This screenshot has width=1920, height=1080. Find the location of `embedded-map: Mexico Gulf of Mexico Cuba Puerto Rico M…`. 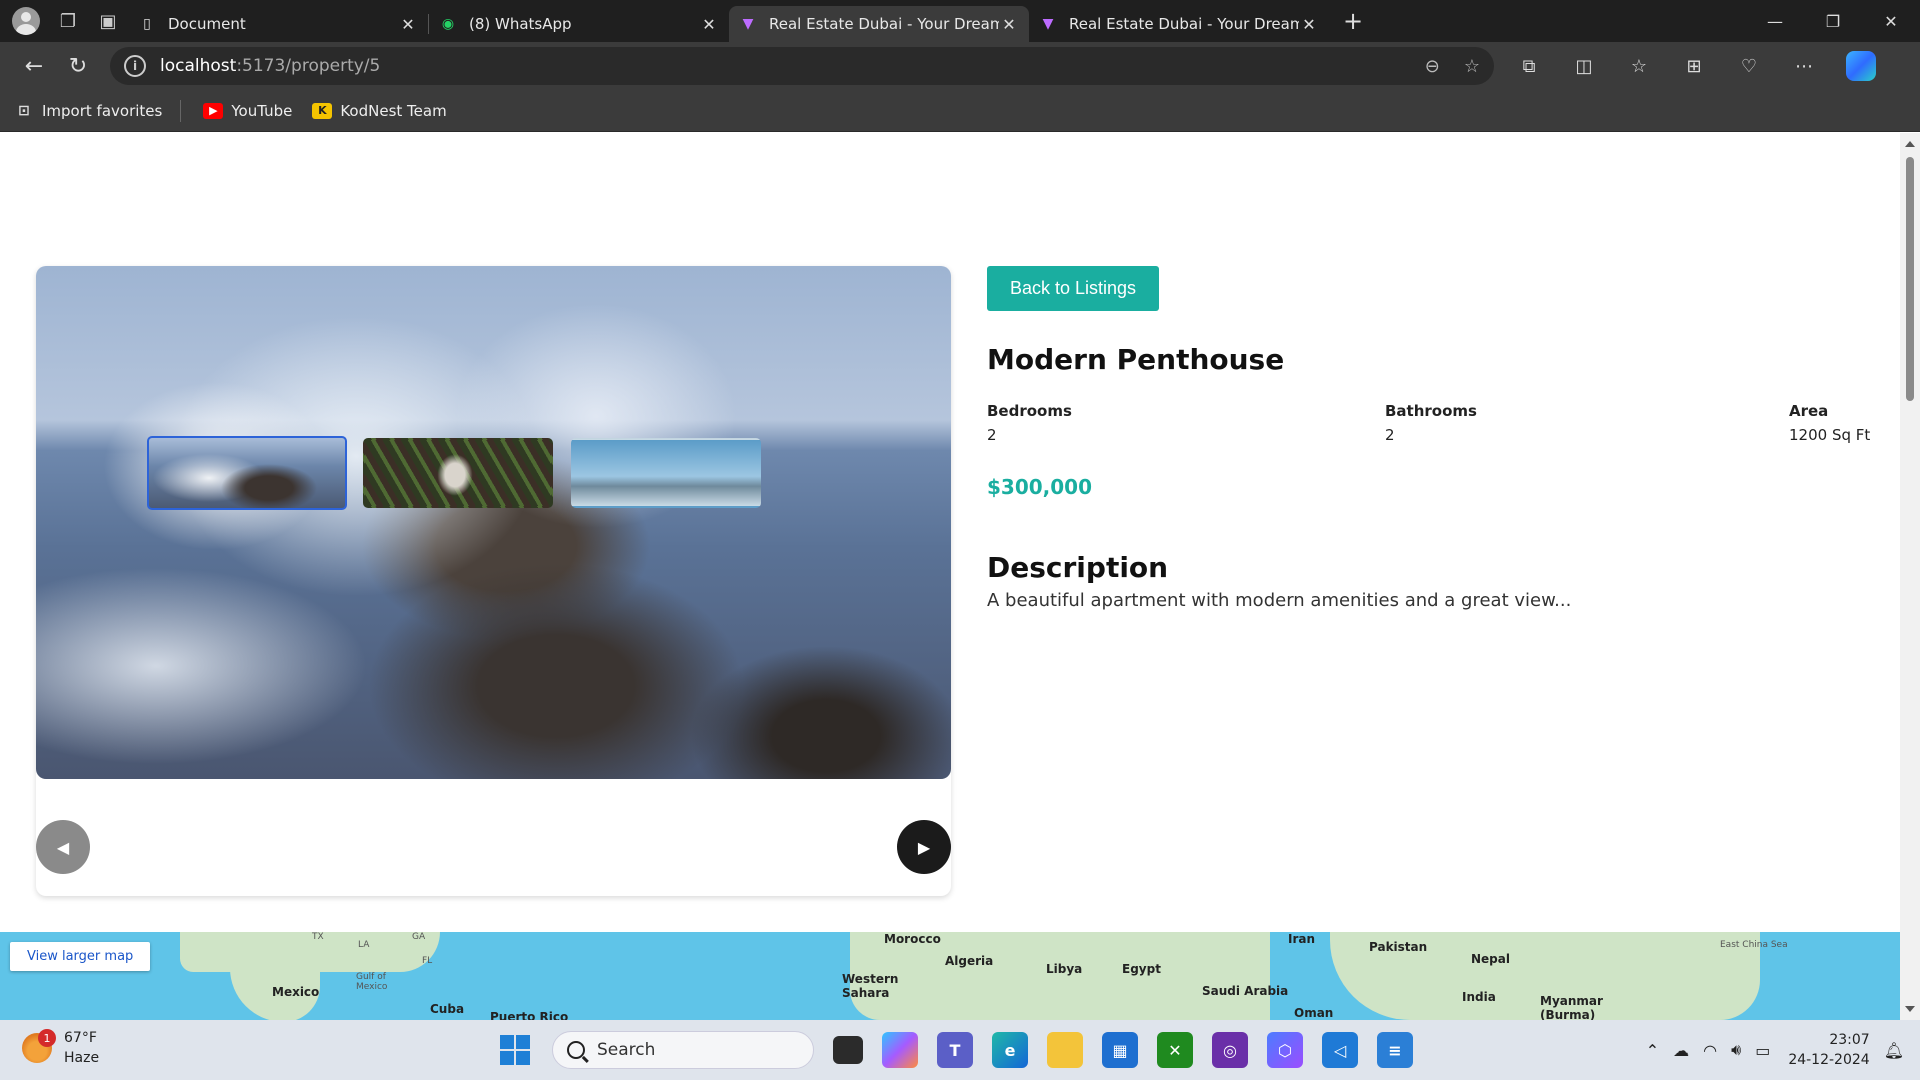

embedded-map: Mexico Gulf of Mexico Cuba Puerto Rico M… is located at coordinates (950, 976).